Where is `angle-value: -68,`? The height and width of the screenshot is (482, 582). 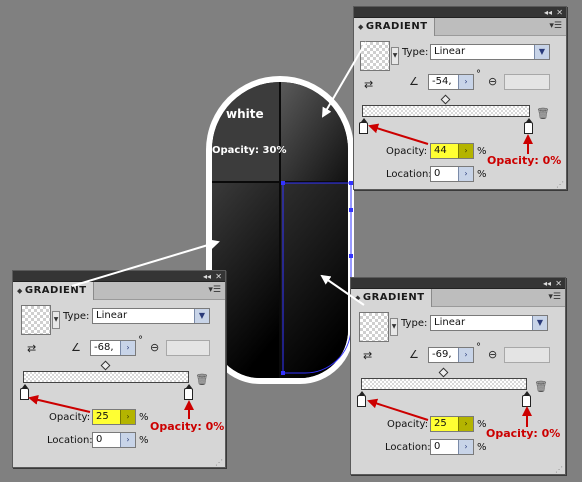
angle-value: -68, is located at coordinates (104, 347).